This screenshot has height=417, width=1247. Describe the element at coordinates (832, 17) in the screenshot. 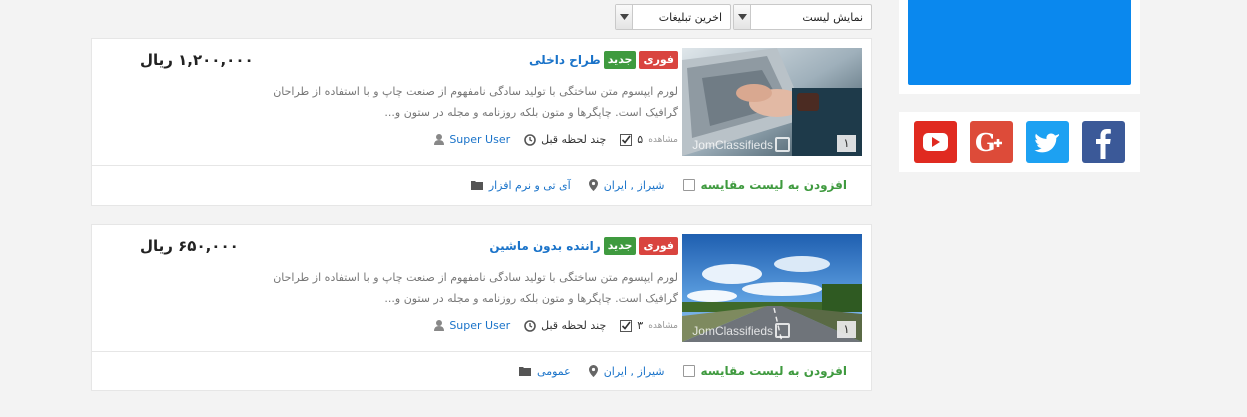

I see `display-mode-select-value: نمایش لیست` at that location.